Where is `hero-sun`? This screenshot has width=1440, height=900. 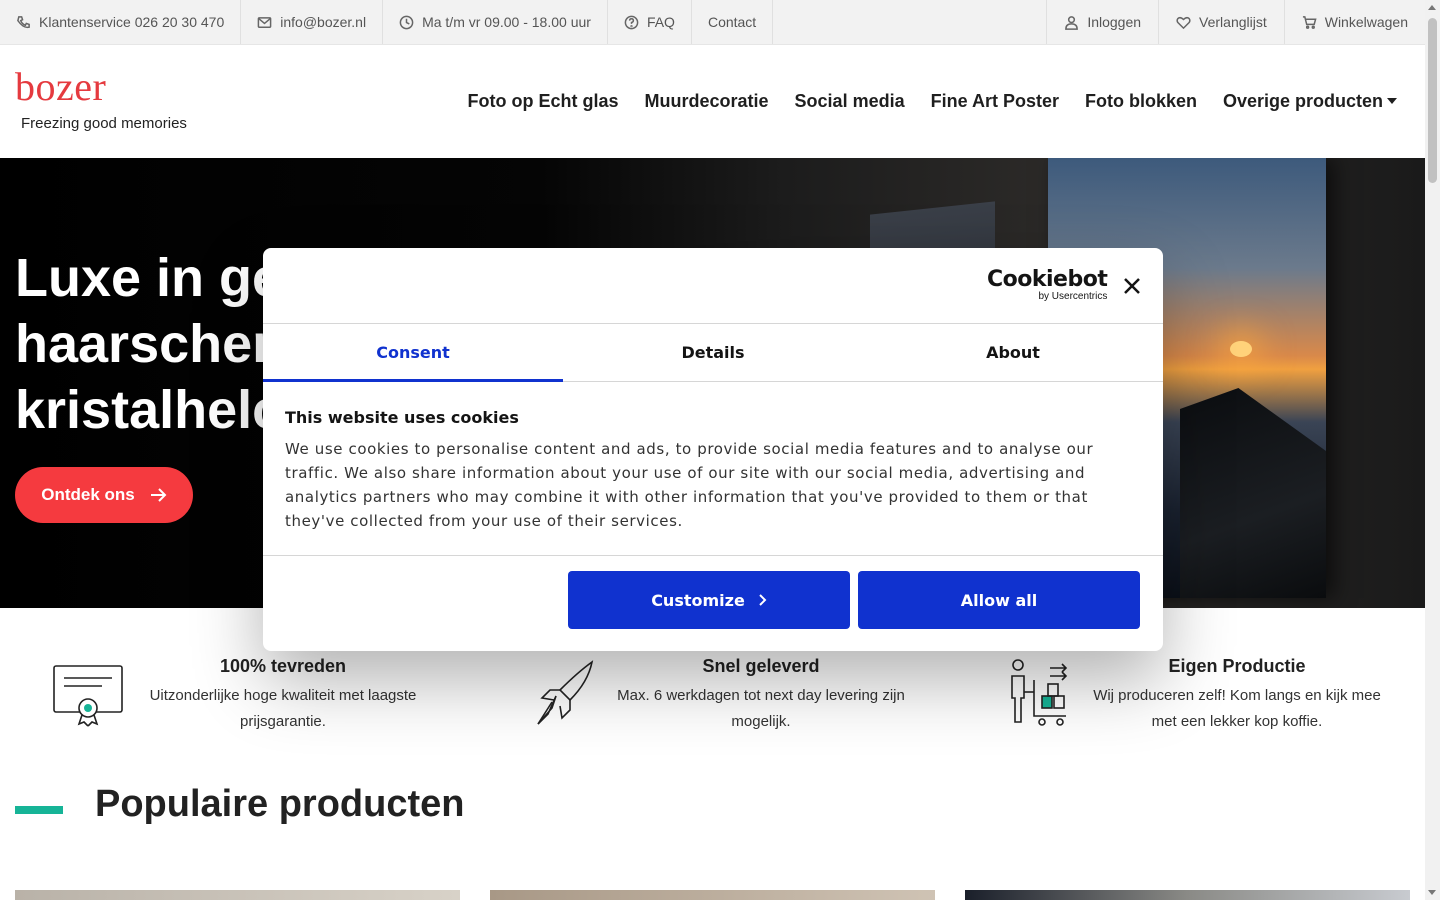 hero-sun is located at coordinates (1241, 349).